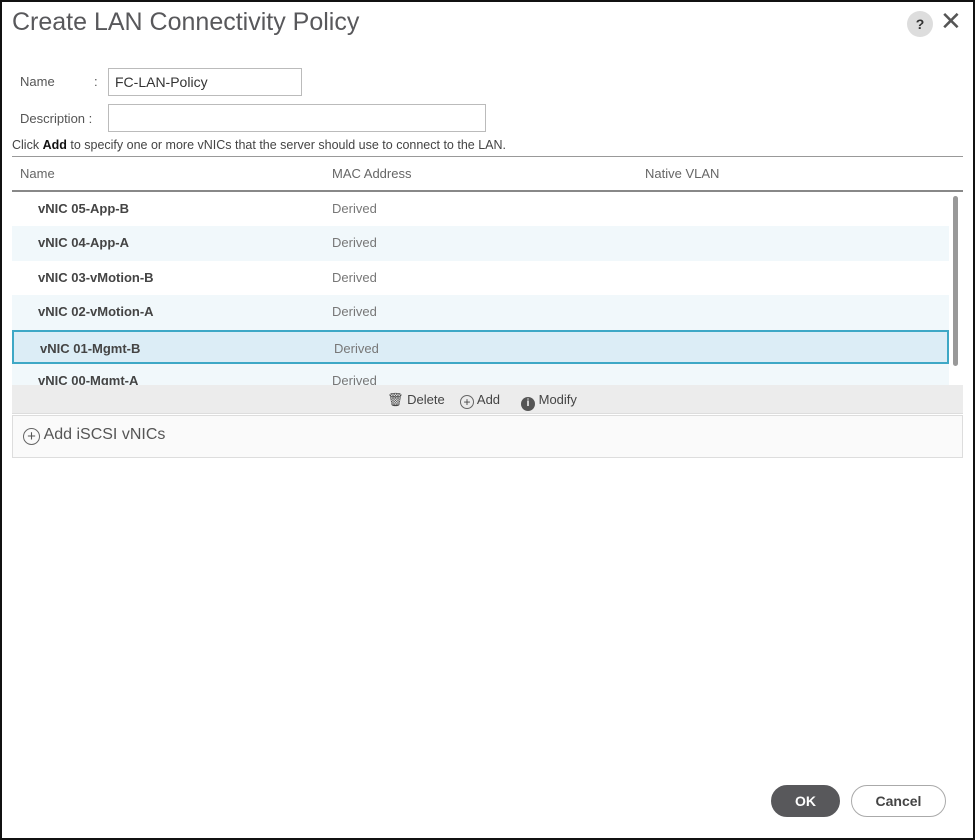 This screenshot has width=975, height=840. I want to click on table-row: vNIC 05-App-B Derived, so click(480, 209).